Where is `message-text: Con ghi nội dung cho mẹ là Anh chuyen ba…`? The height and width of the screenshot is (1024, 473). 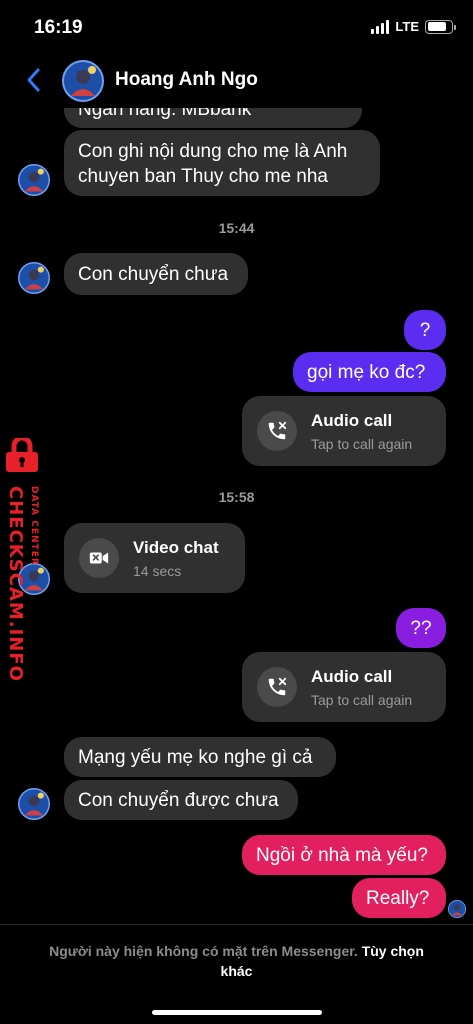
message-text: Con ghi nội dung cho mẹ là Anh chuyen ba… is located at coordinates (213, 164).